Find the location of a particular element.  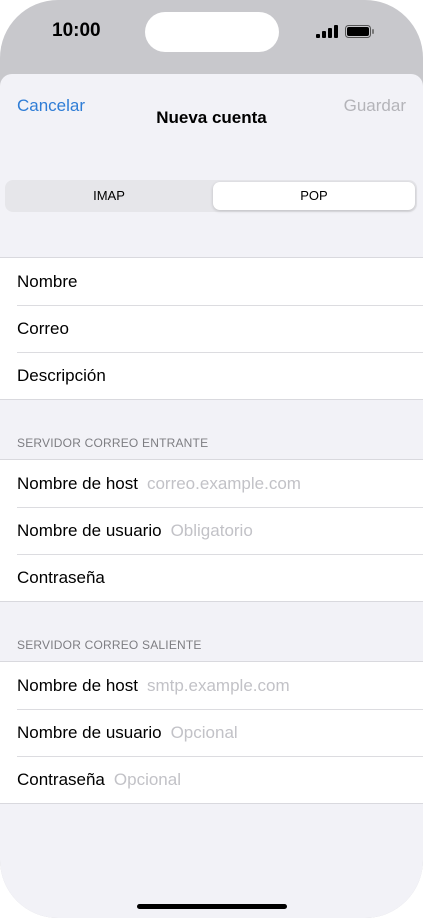

incoming-server-header: SERVIDOR CORREO ENTRANTE is located at coordinates (113, 443).